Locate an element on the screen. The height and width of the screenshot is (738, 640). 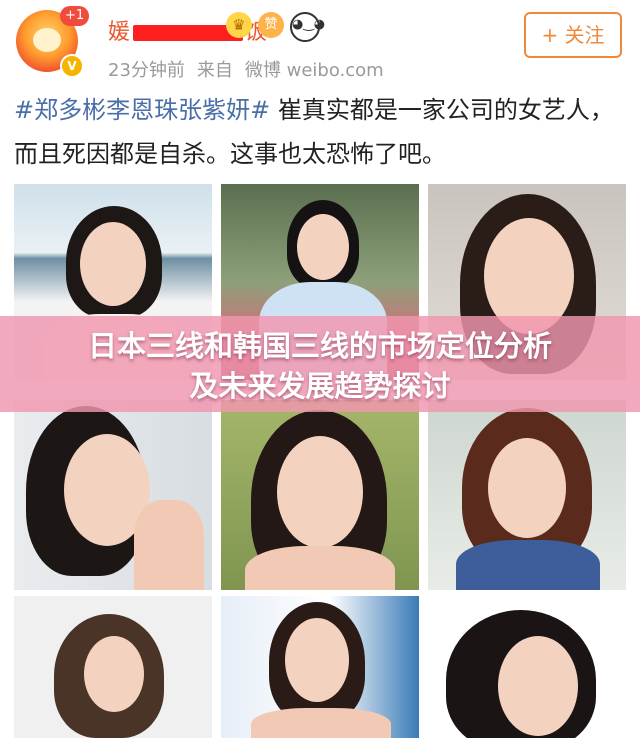
overlay-title-line1: 日本三线和韩国三线的市场定位分析 is located at coordinates (319, 346).